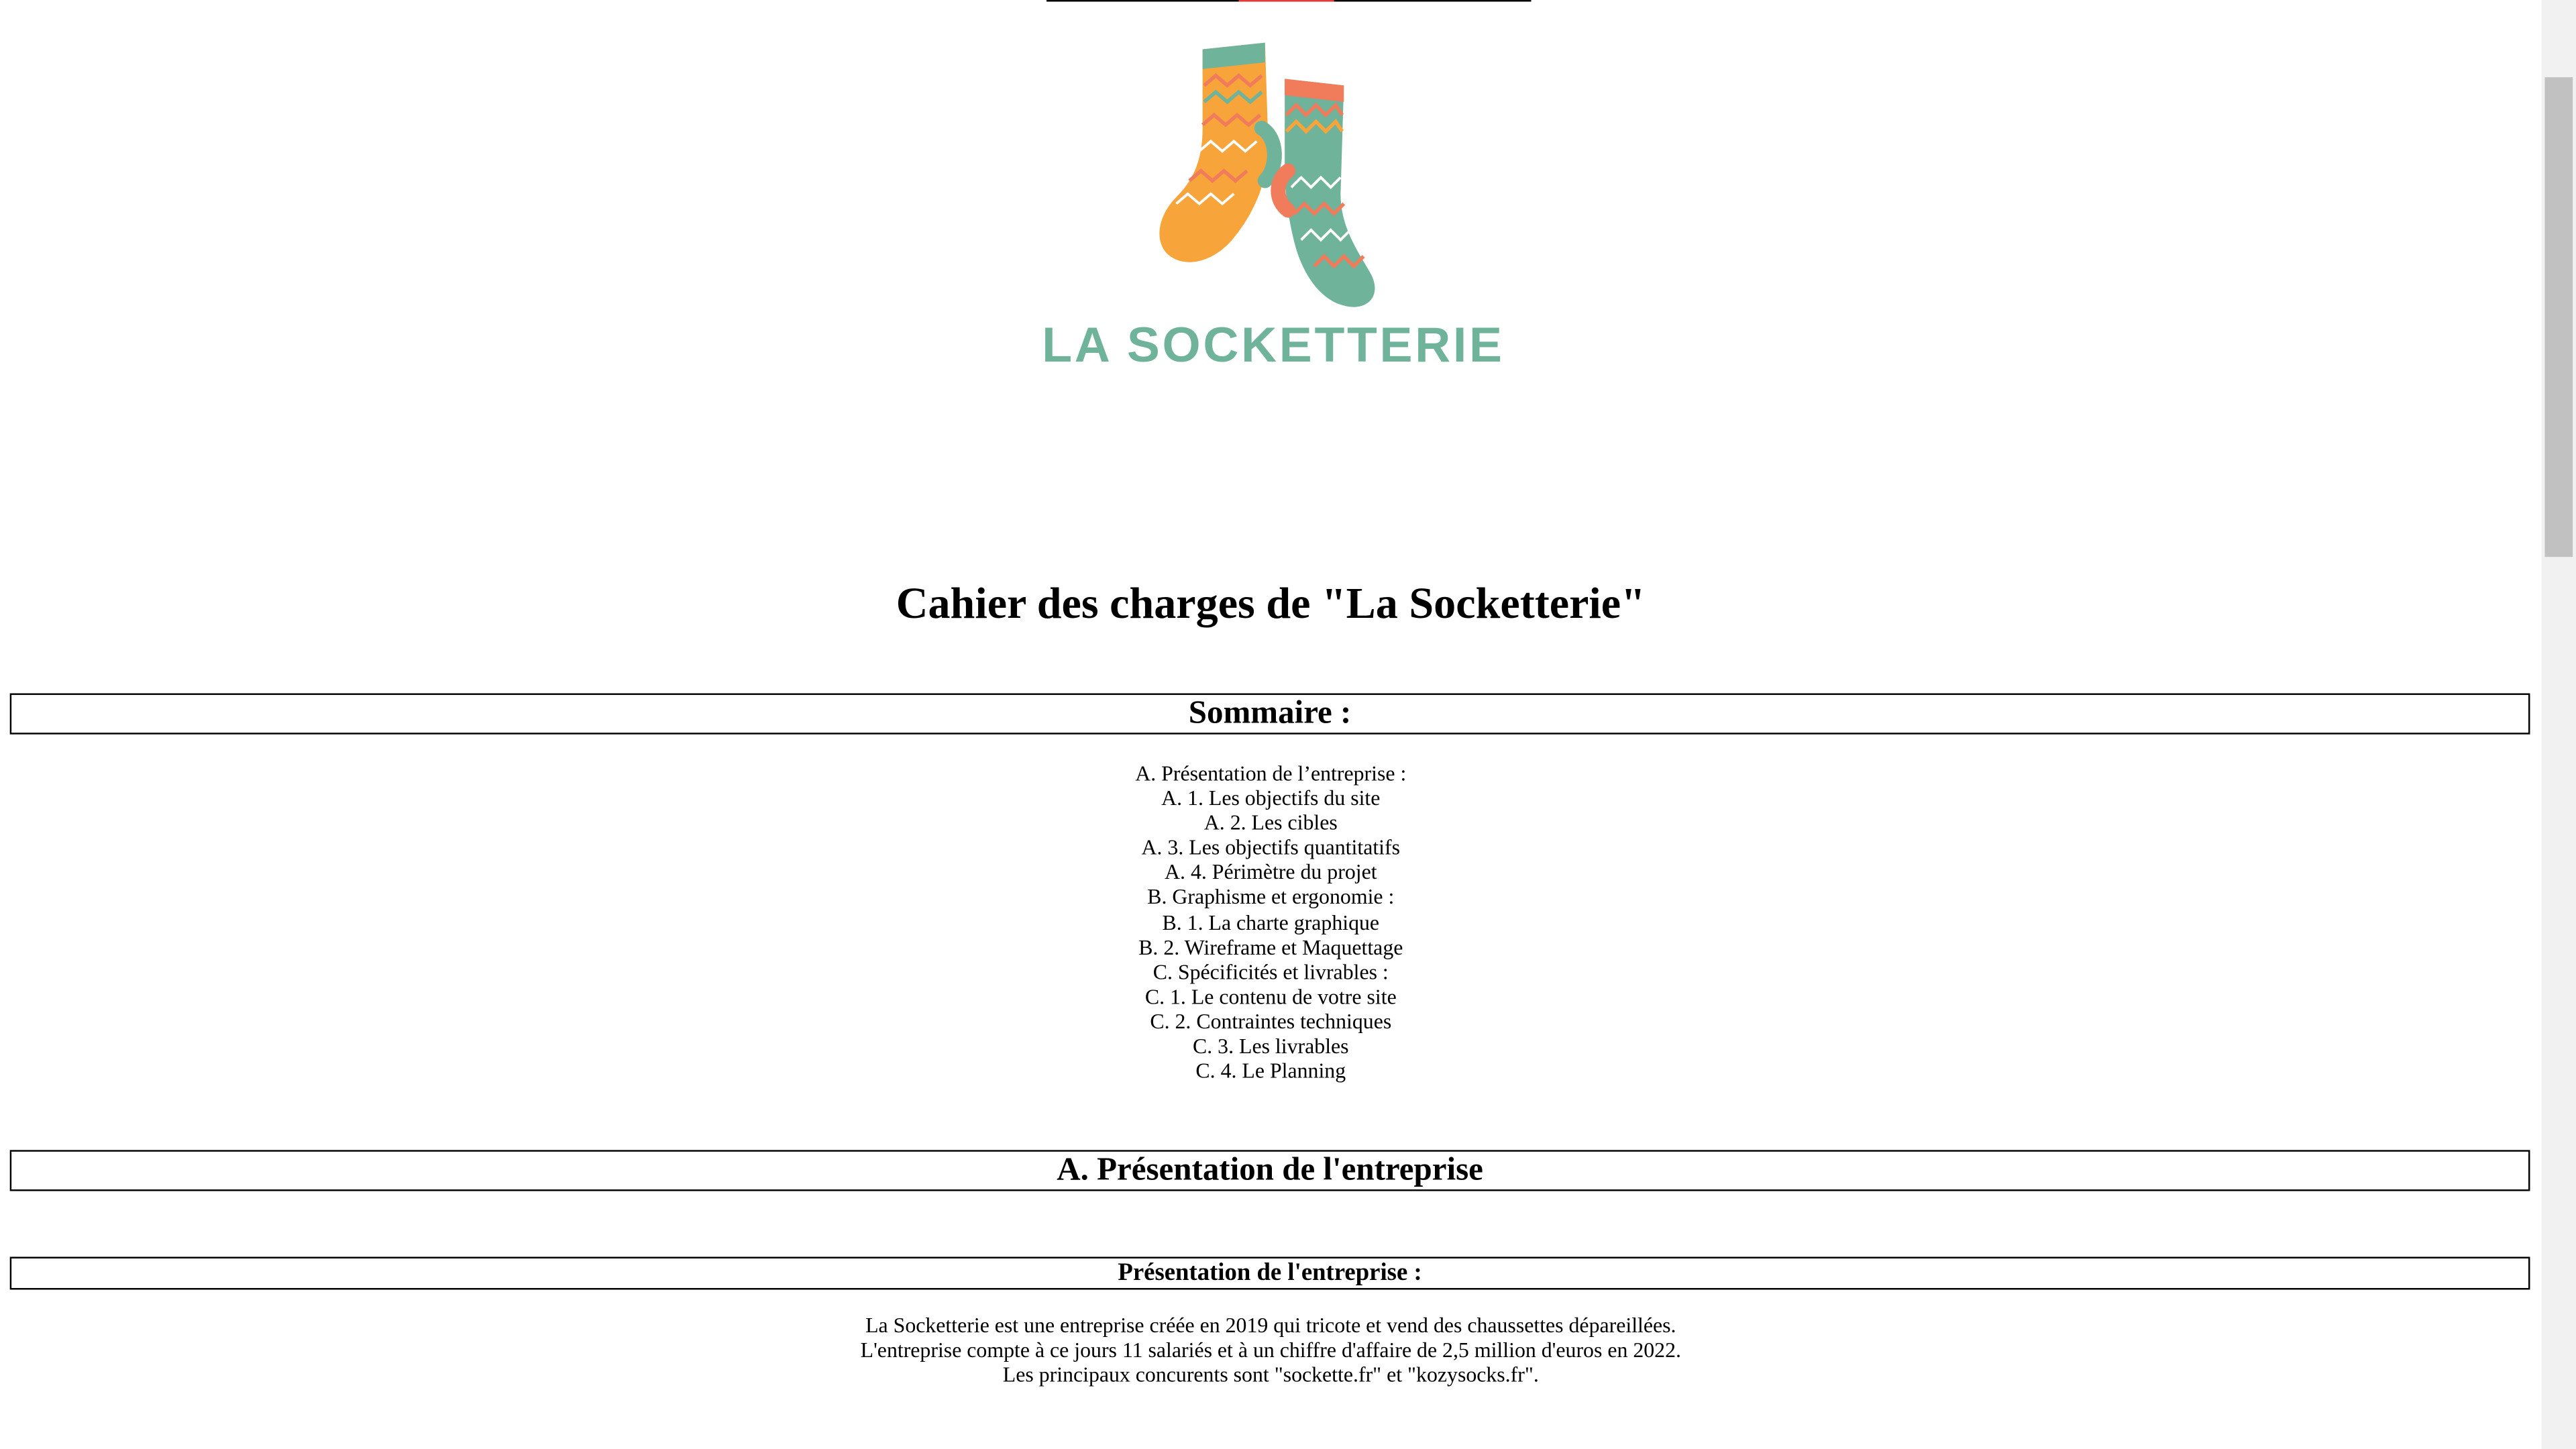  I want to click on logo-wordmark: LA SOCKETTERIE, so click(1273, 344).